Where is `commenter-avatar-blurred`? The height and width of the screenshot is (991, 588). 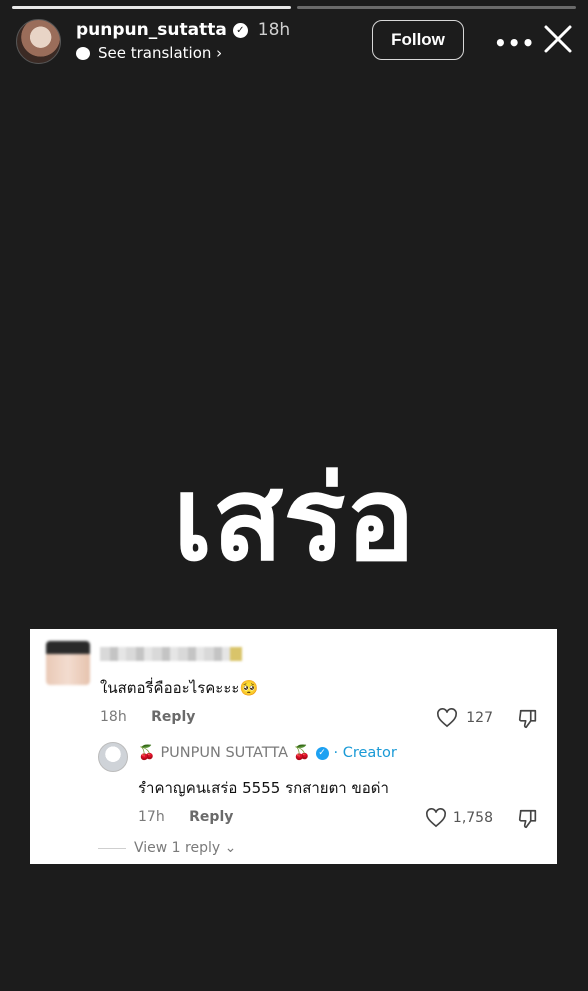 commenter-avatar-blurred is located at coordinates (68, 663).